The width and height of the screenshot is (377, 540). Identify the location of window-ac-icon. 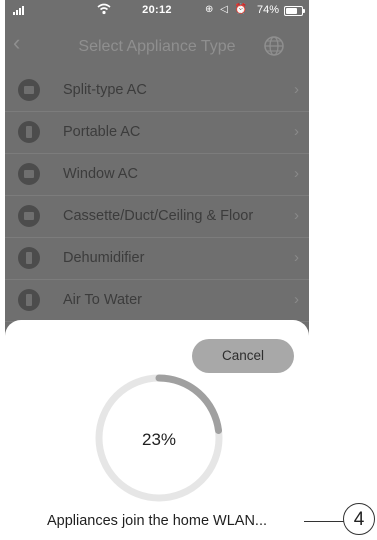
(29, 174).